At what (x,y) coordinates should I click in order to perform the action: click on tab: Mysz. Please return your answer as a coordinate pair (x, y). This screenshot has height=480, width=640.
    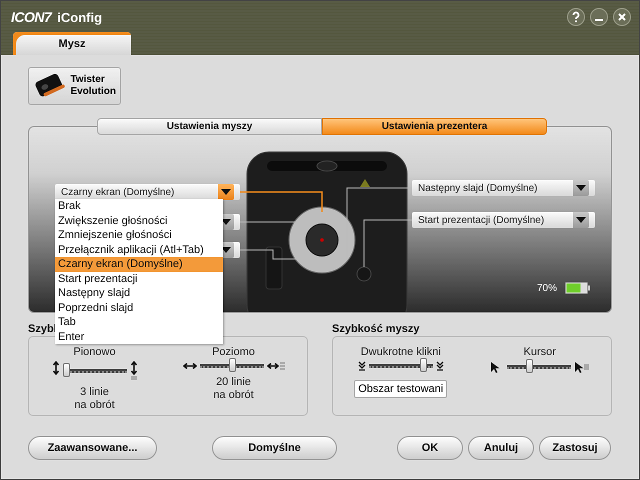
    Looking at the image, I should click on (72, 43).